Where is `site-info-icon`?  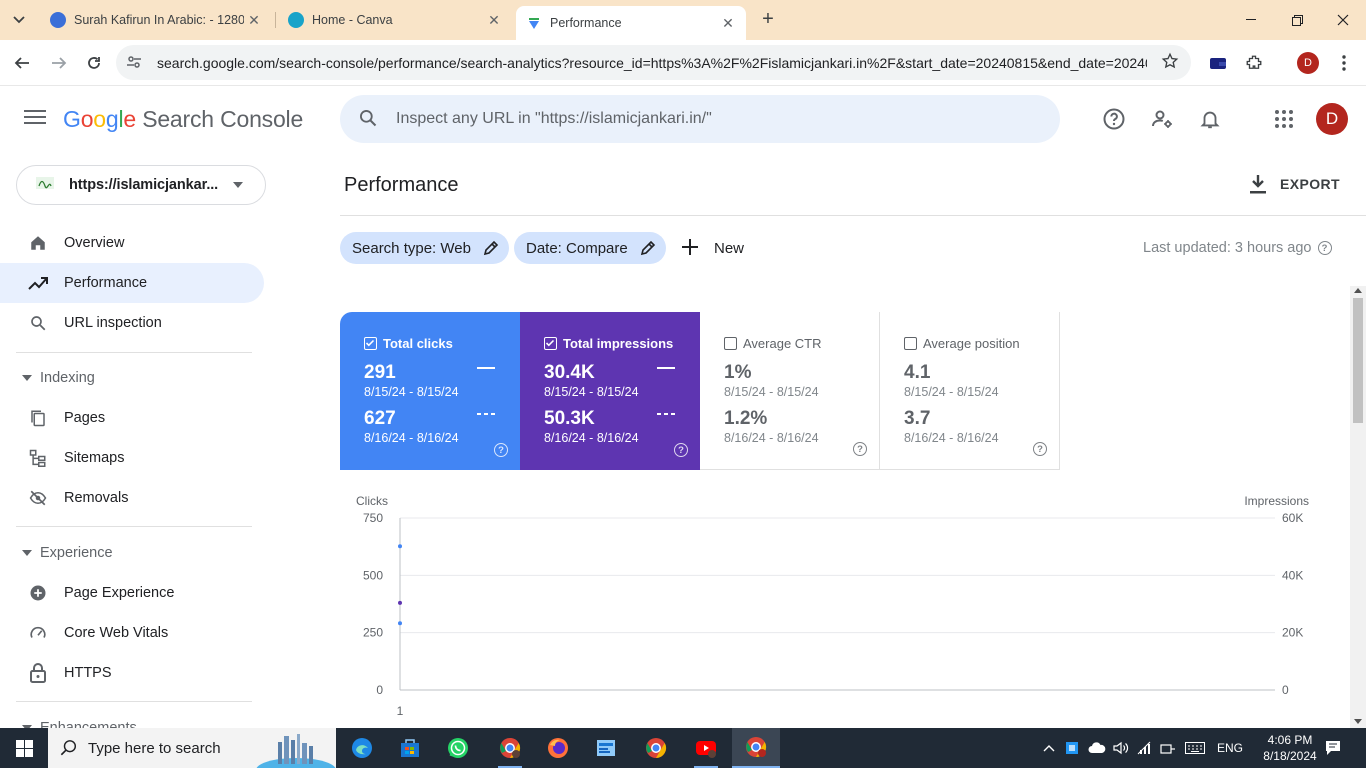 site-info-icon is located at coordinates (135, 63).